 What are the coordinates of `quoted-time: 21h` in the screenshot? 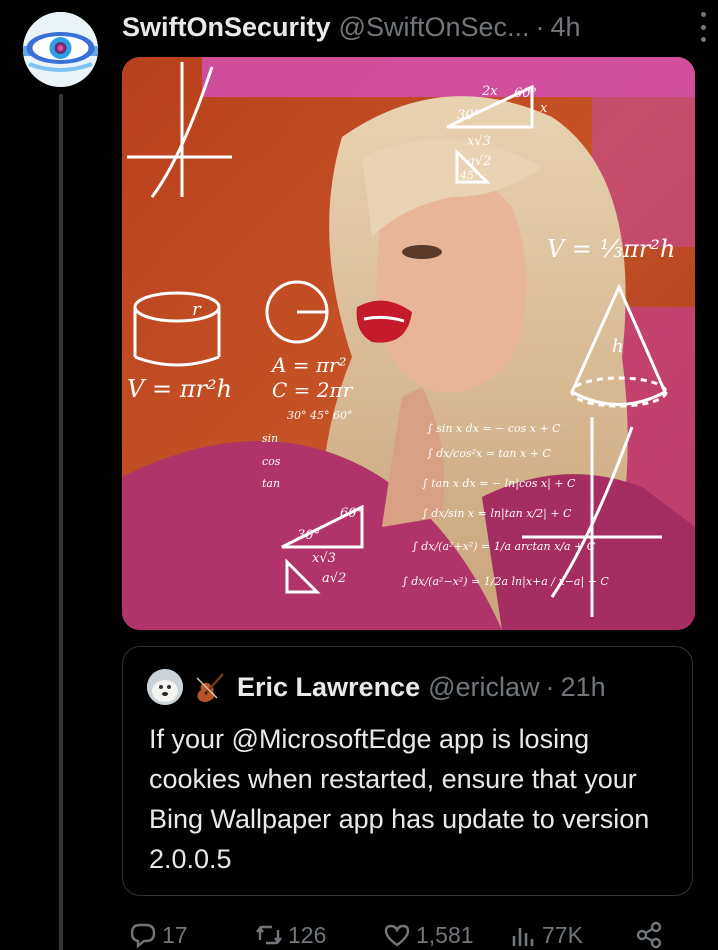 It's located at (583, 687).